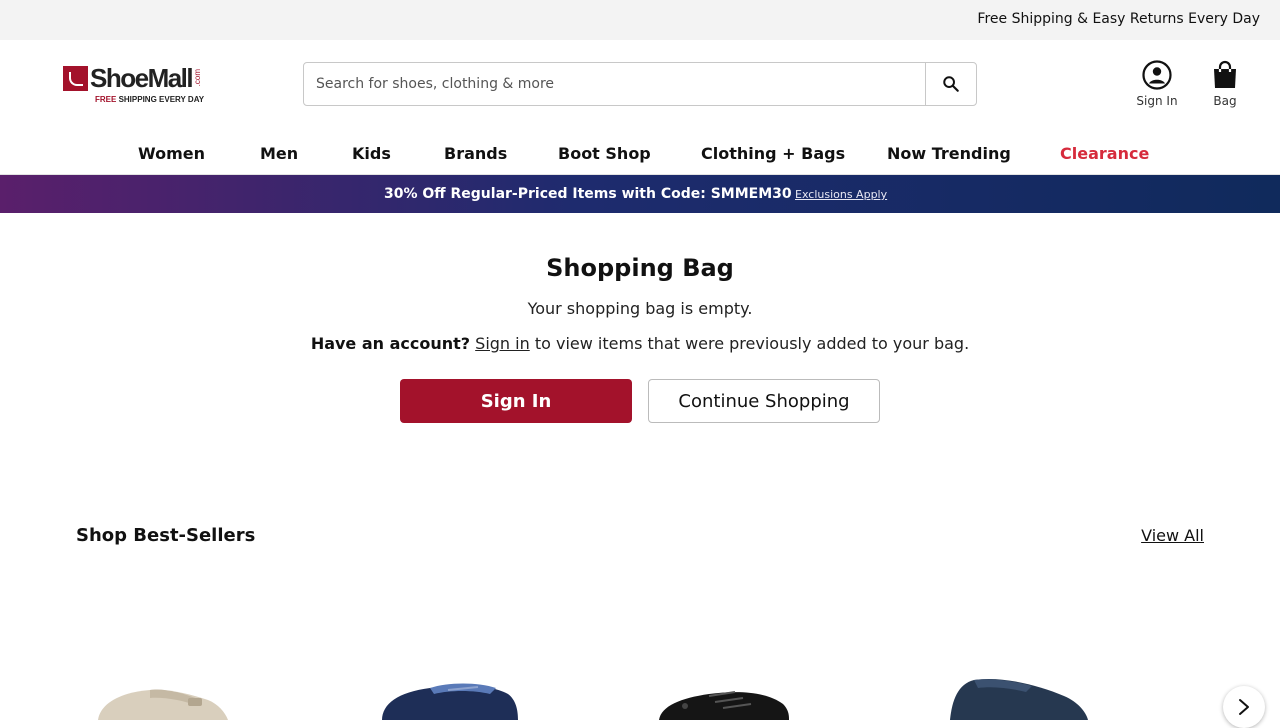 The image size is (1280, 728). I want to click on product-image-navy-sneaker, so click(453, 695).